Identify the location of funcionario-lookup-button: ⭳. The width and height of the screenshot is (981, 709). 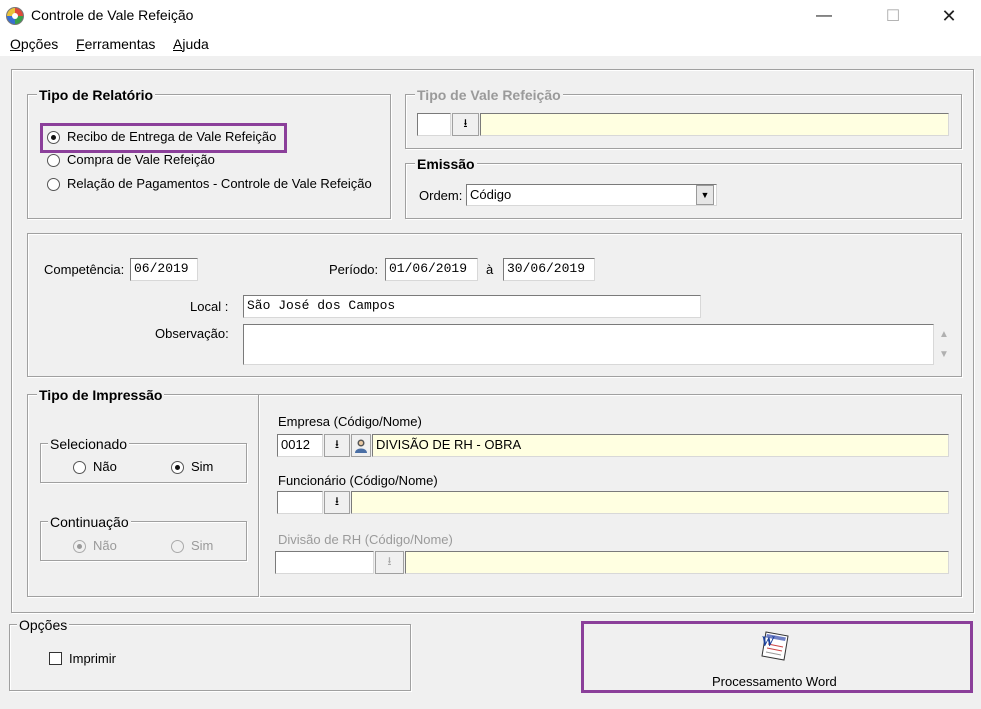
(337, 502).